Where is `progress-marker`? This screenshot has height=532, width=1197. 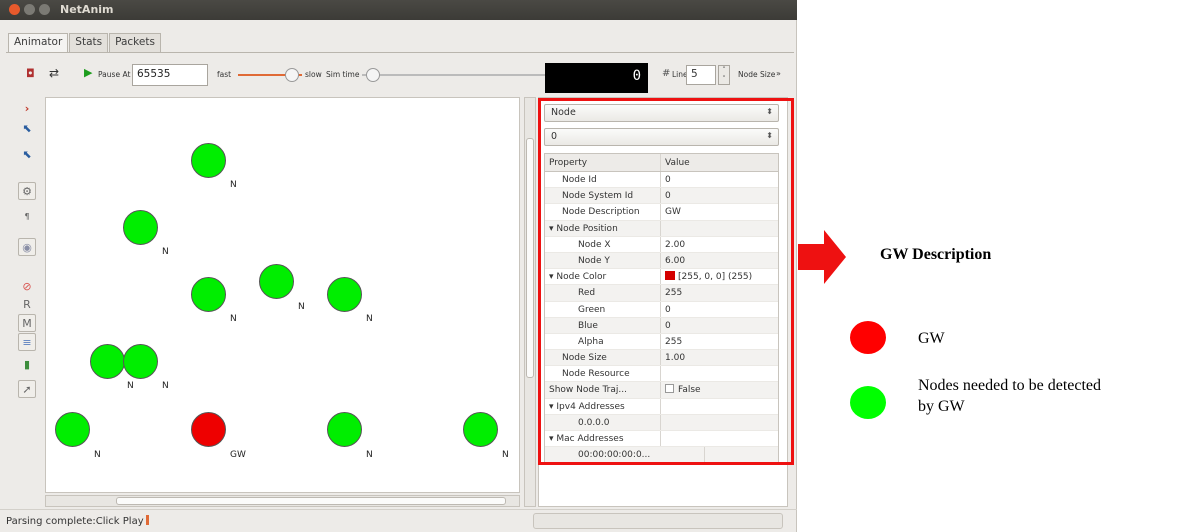
progress-marker is located at coordinates (147, 520).